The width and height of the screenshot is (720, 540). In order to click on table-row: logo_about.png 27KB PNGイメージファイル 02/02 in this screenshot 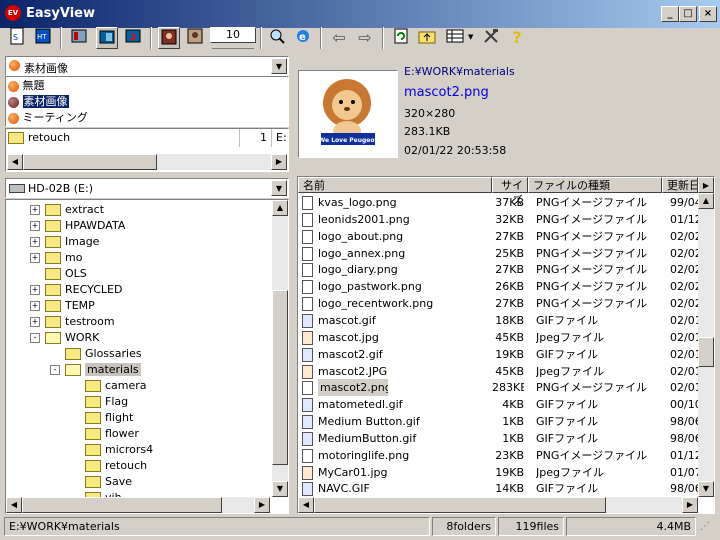, I will do `click(498, 236)`.